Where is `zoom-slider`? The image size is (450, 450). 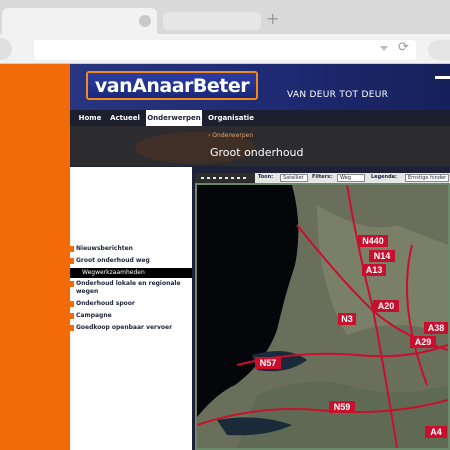 zoom-slider is located at coordinates (225, 178).